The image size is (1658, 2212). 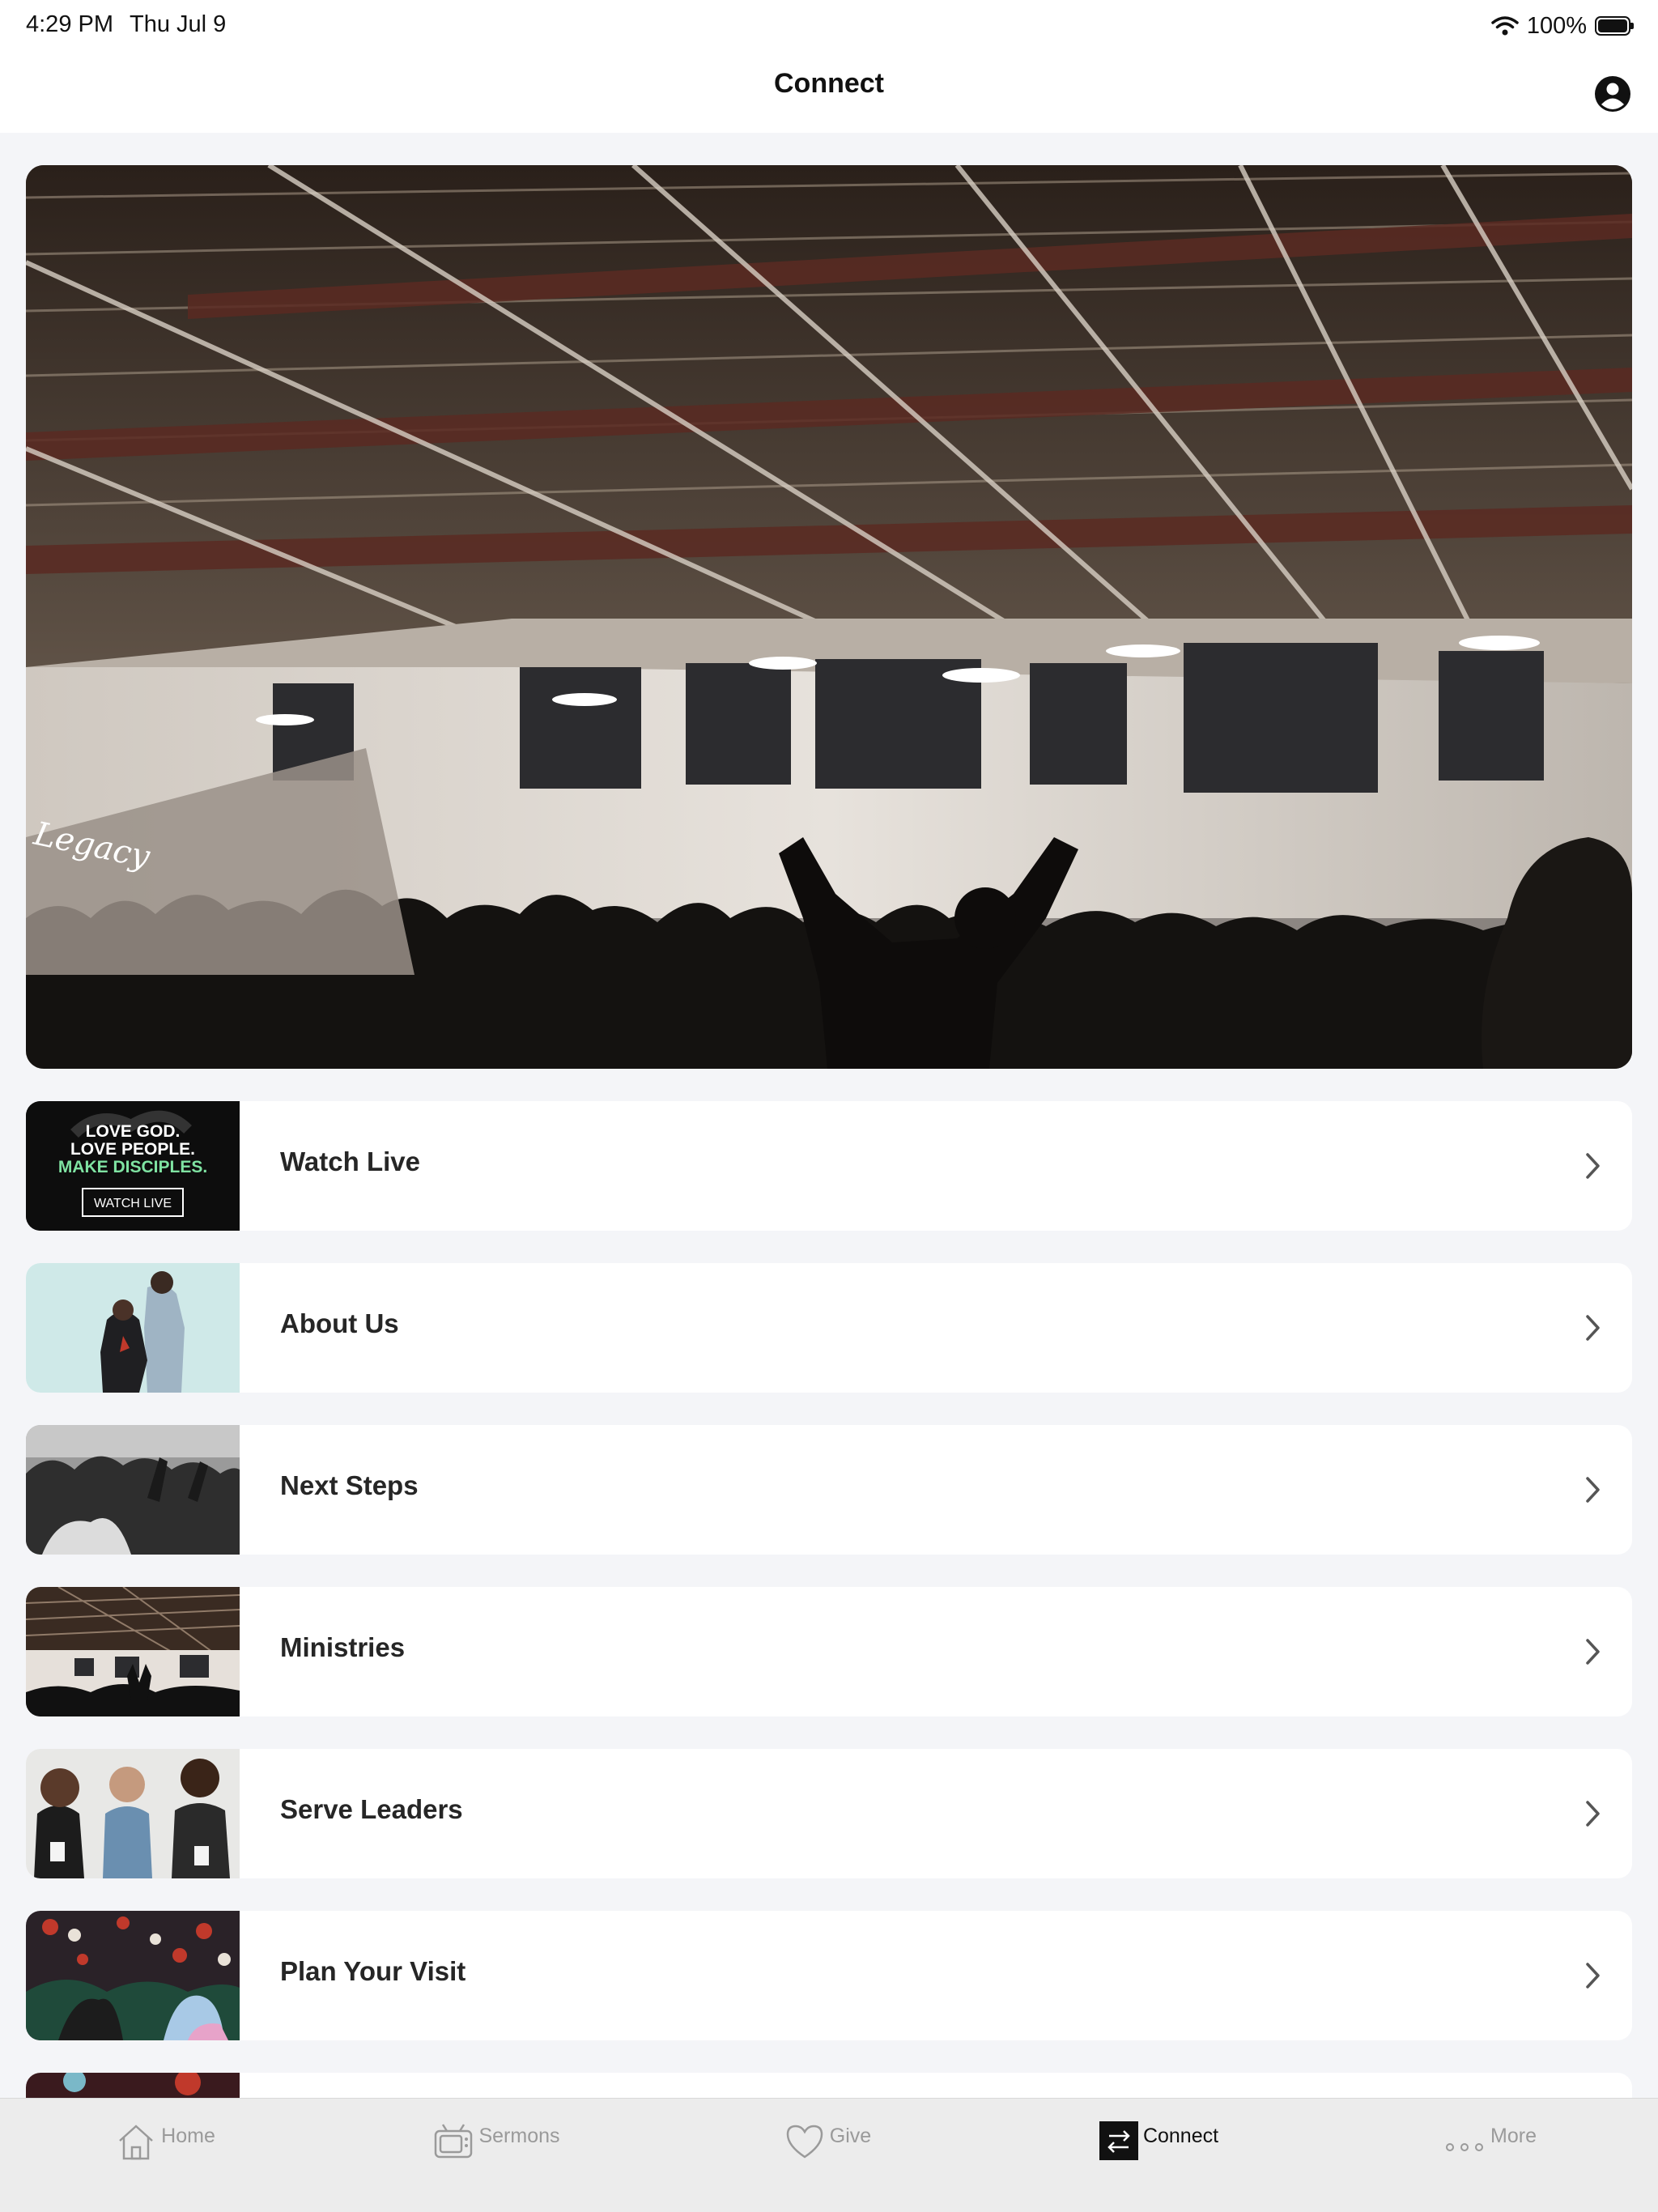 What do you see at coordinates (829, 84) in the screenshot?
I see `page-title: Connect` at bounding box center [829, 84].